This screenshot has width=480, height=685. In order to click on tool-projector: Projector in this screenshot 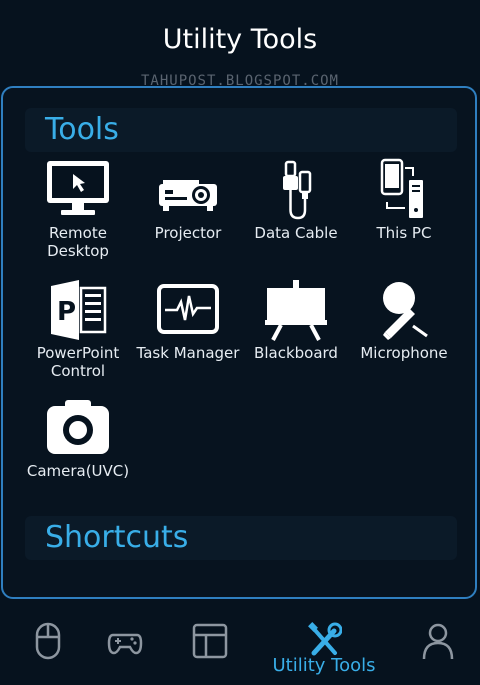, I will do `click(188, 200)`.